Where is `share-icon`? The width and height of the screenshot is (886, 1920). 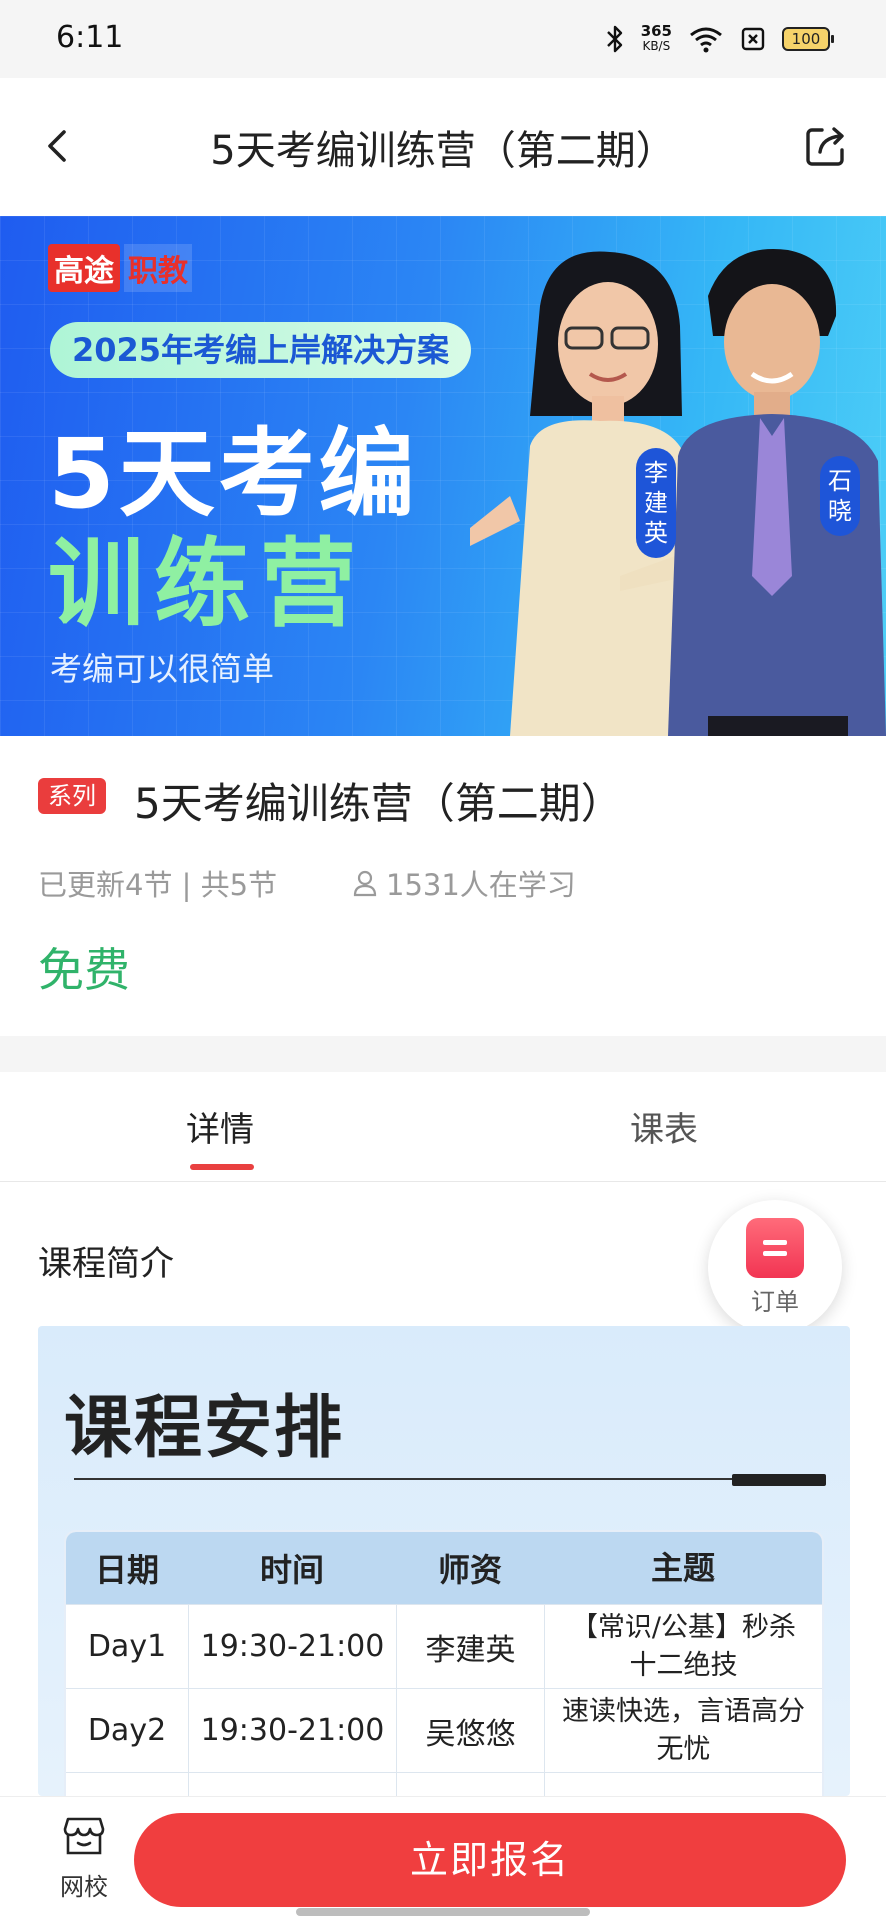
share-icon is located at coordinates (826, 146).